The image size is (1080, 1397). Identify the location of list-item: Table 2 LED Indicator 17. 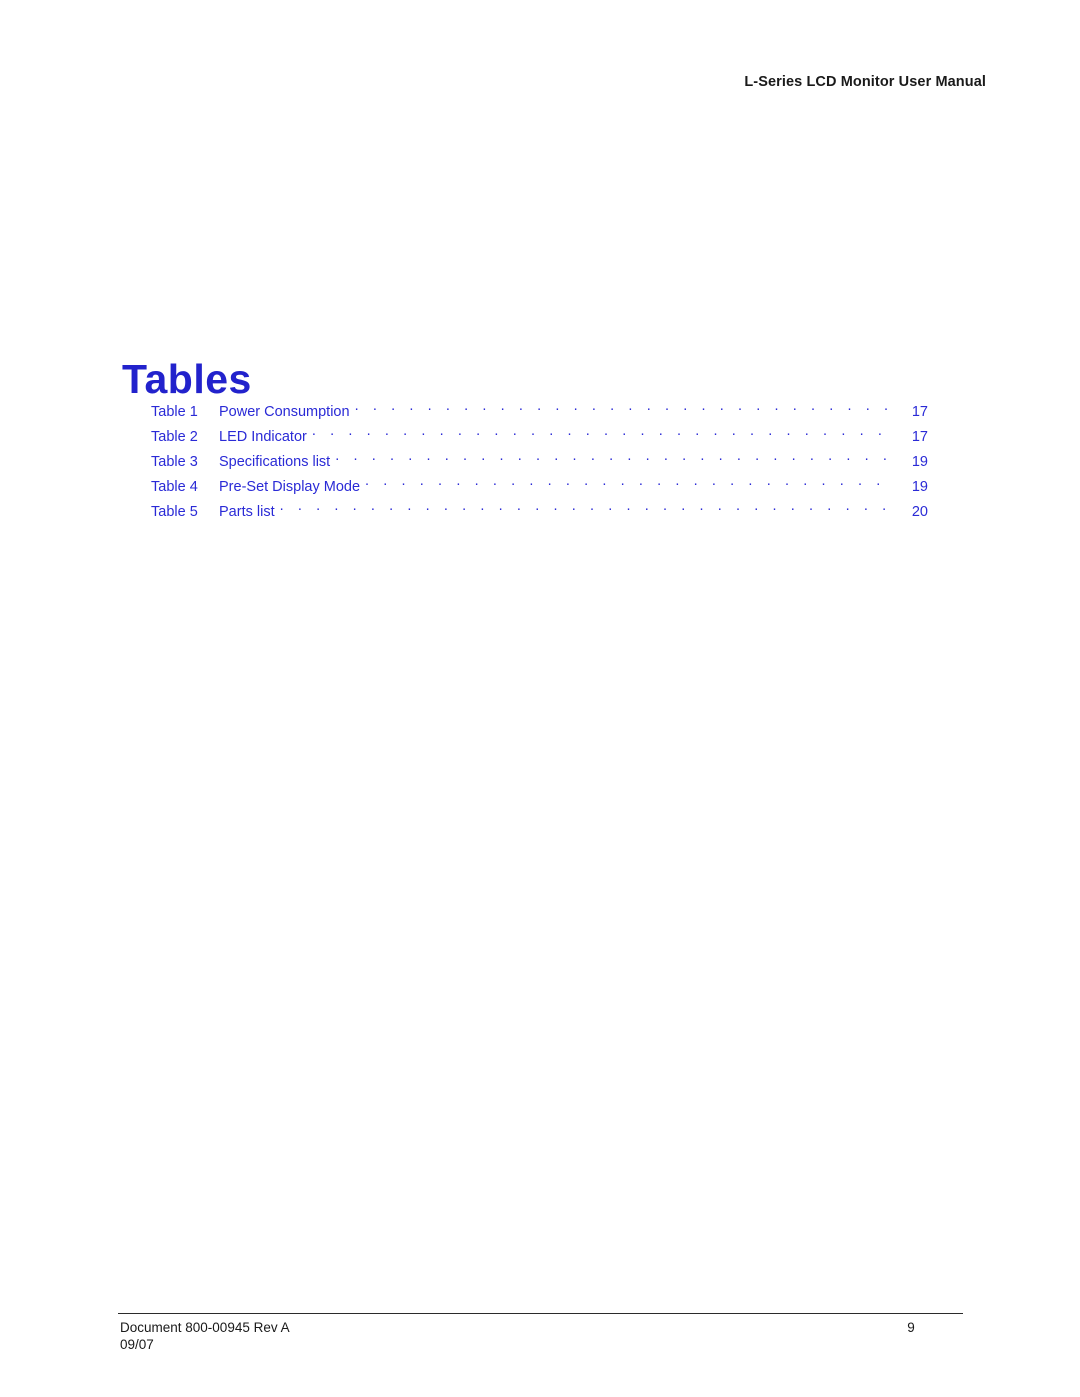
(523, 439).